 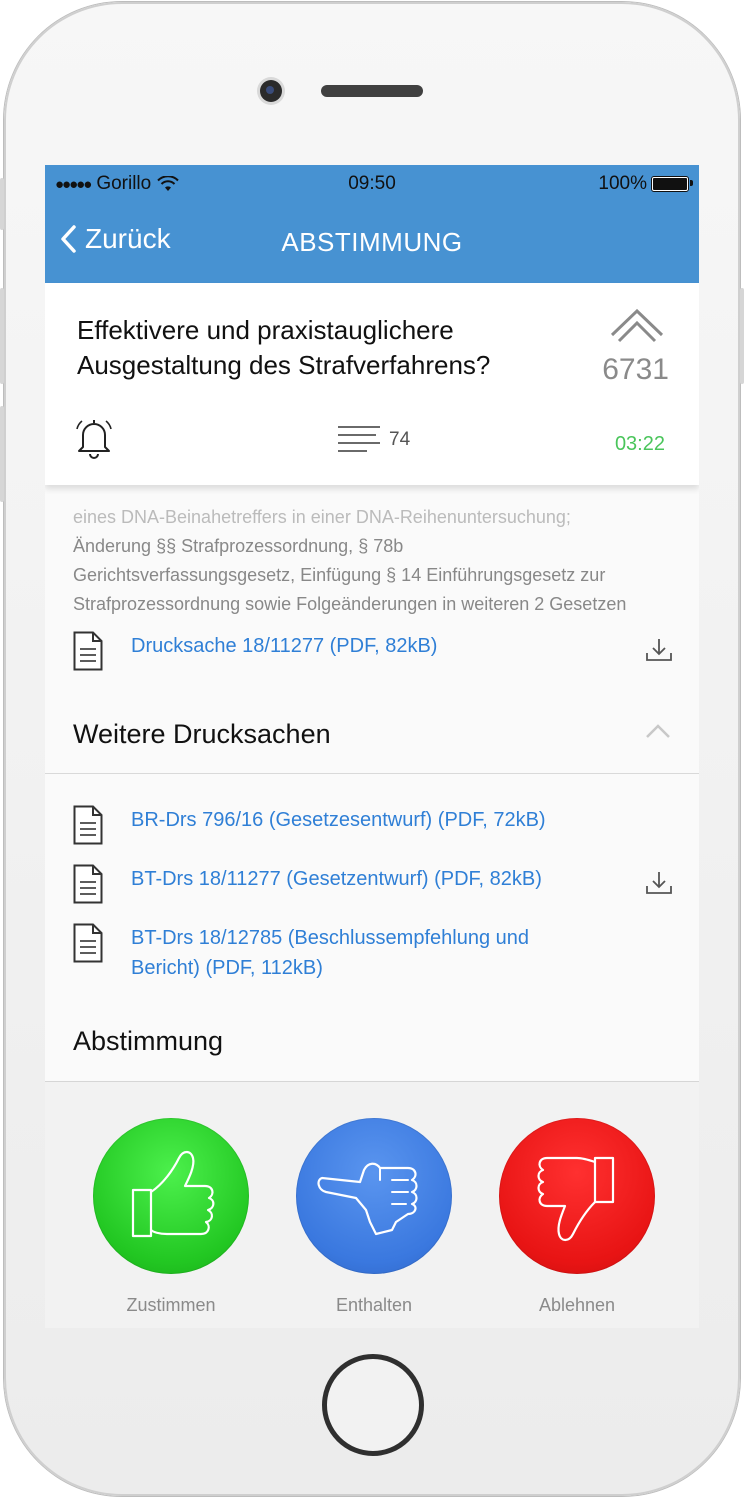 I want to click on vote-count: 6731, so click(x=635, y=369).